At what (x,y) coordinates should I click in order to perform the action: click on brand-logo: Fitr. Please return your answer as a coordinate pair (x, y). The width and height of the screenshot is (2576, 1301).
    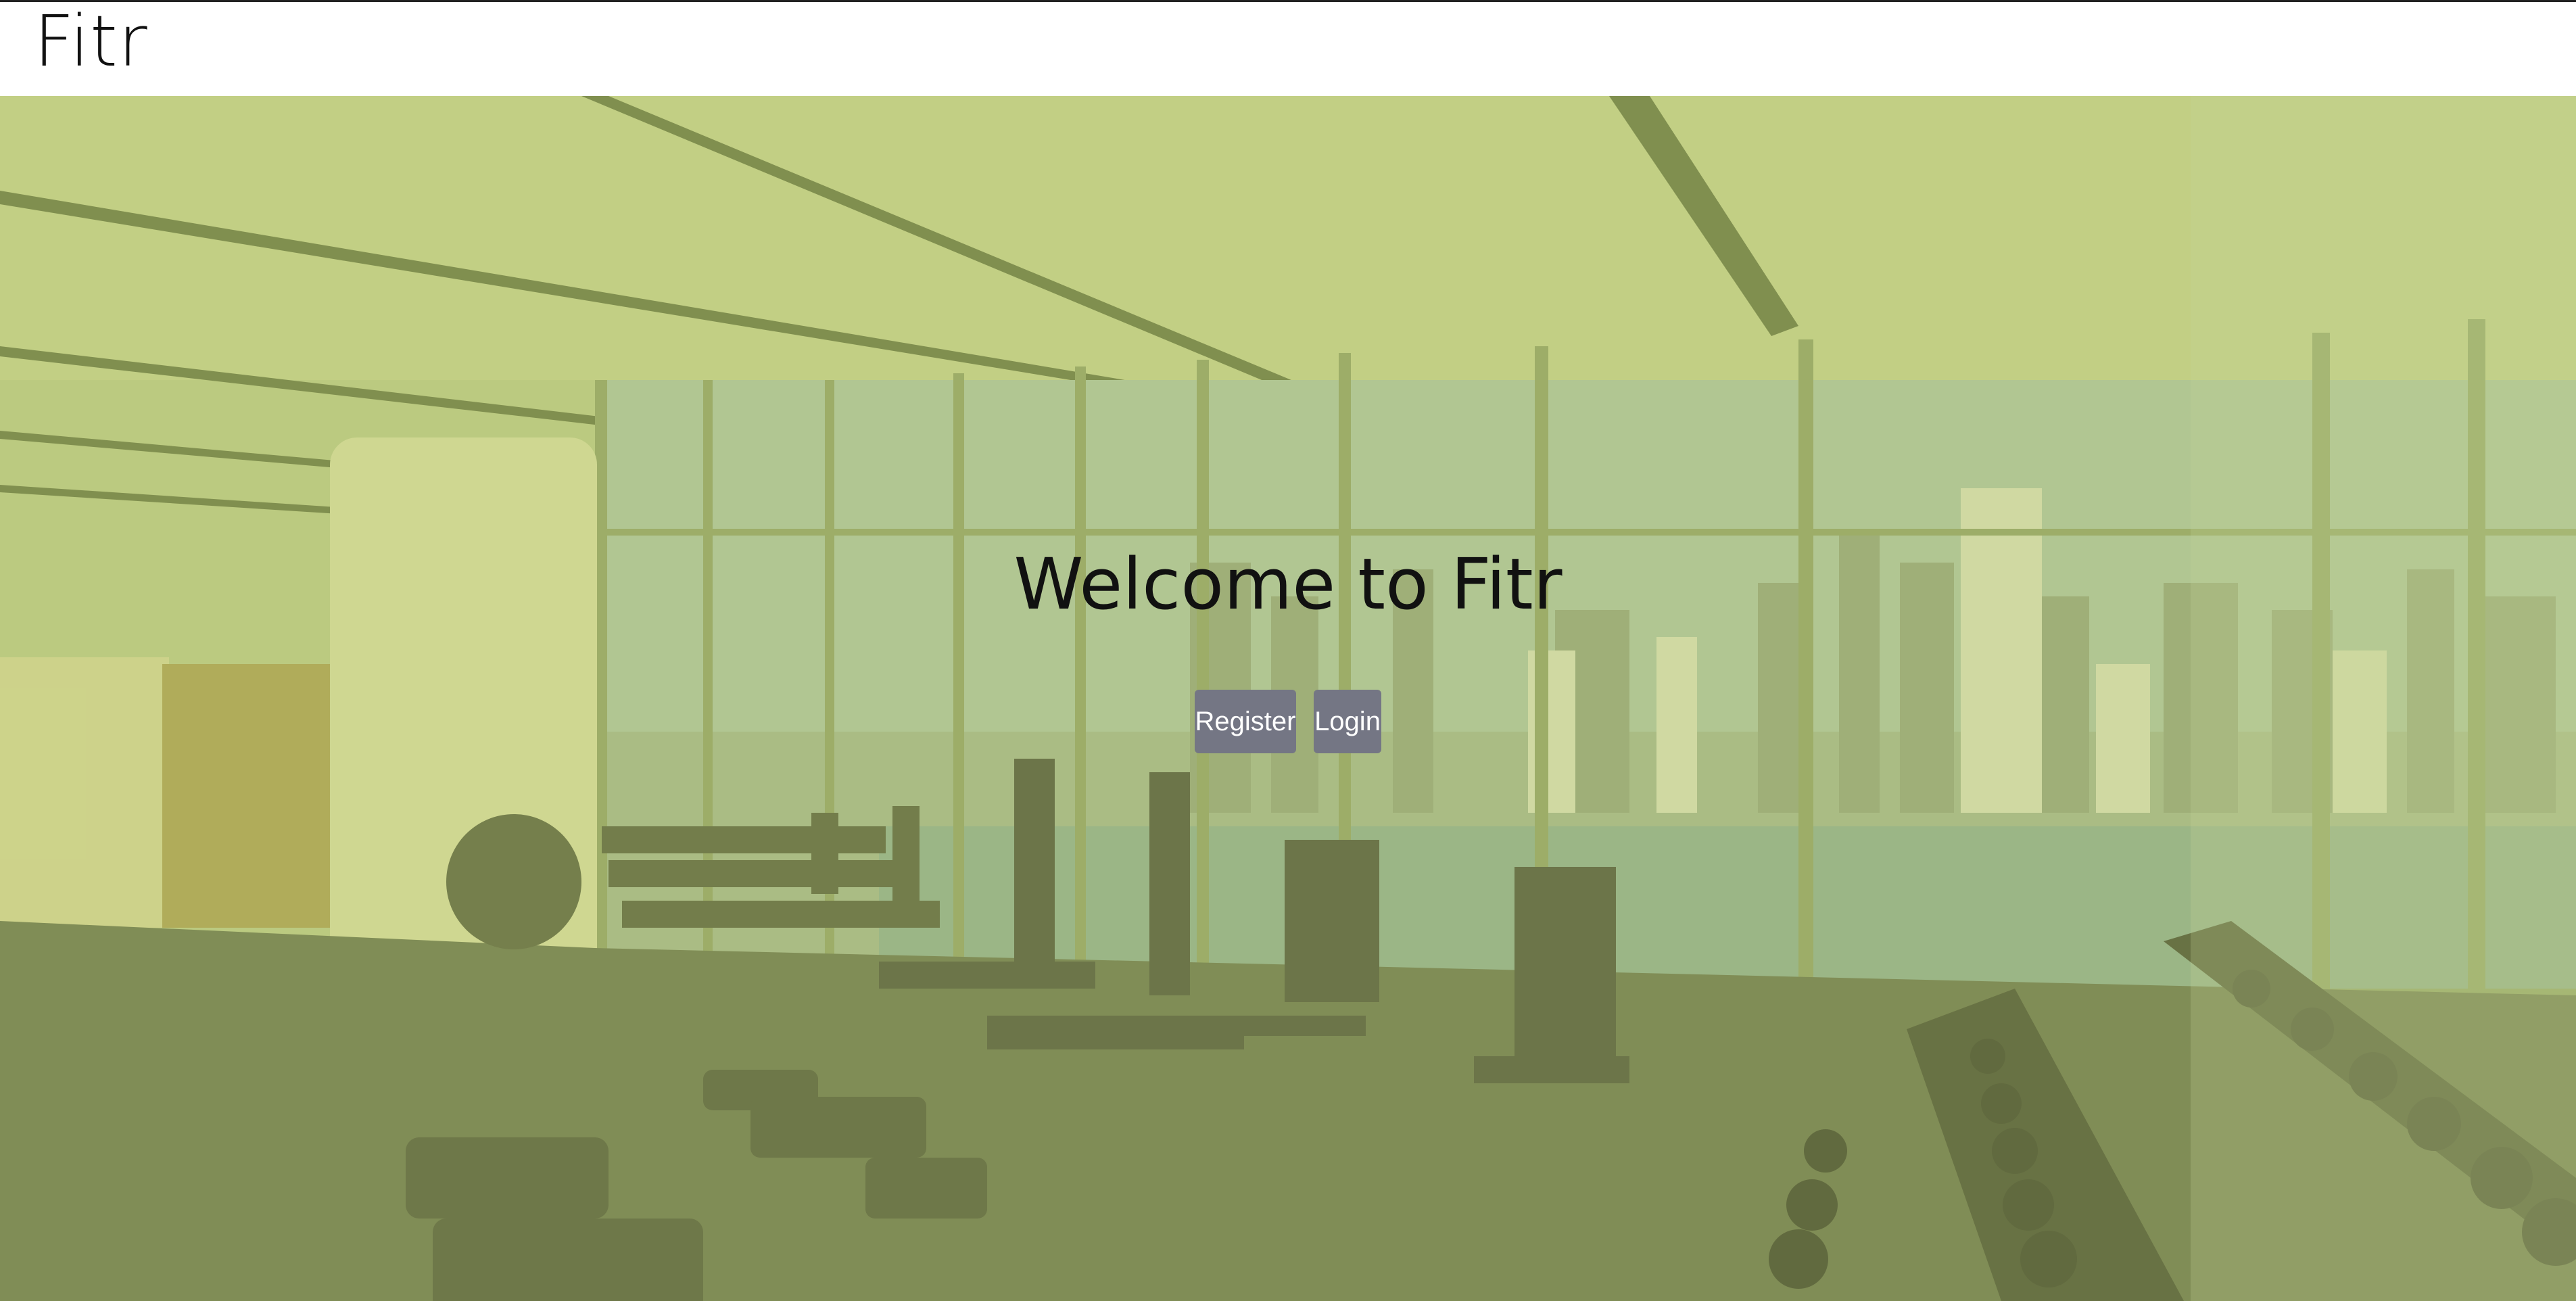
    Looking at the image, I should click on (91, 41).